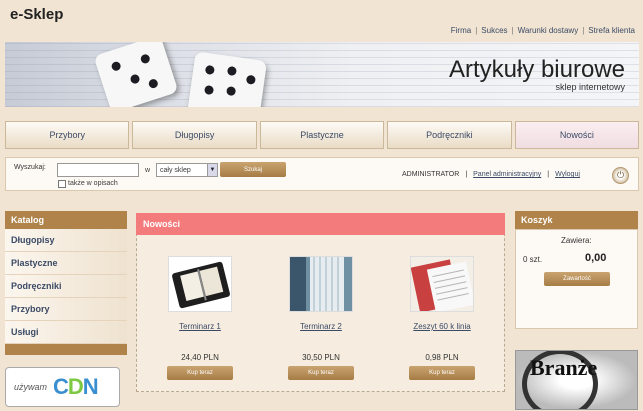 The width and height of the screenshot is (643, 411). Describe the element at coordinates (620, 175) in the screenshot. I see `power-icon: ⏻` at that location.